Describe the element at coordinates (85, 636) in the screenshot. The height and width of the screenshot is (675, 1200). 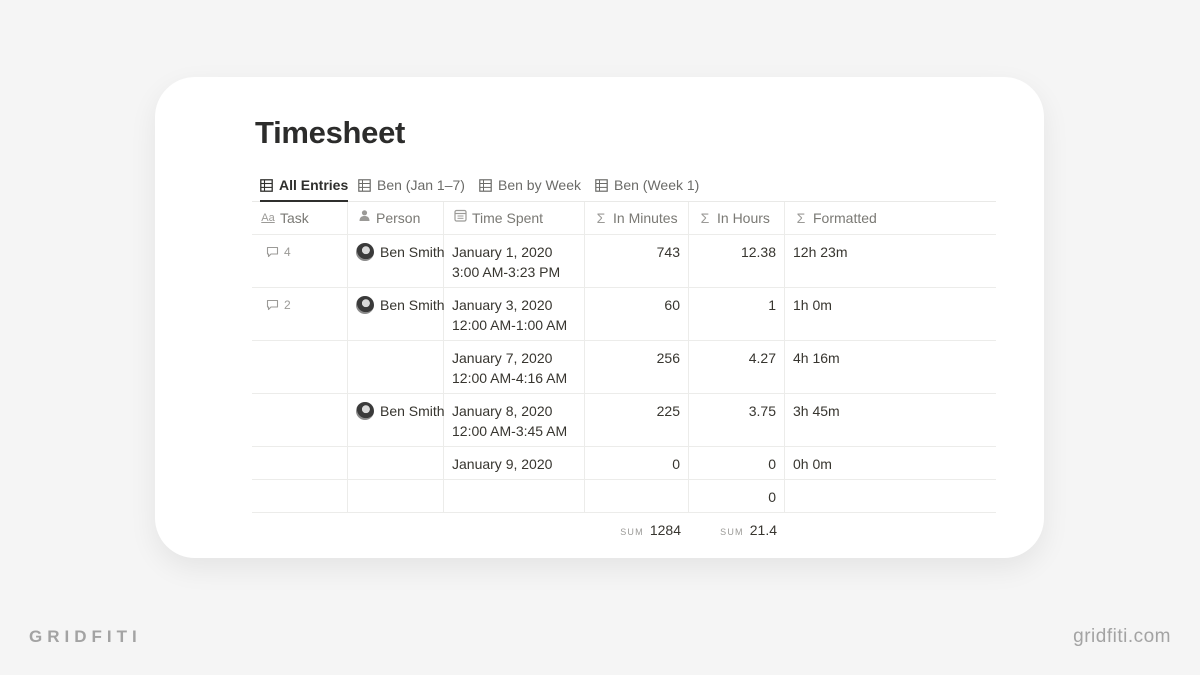
I see `brand-wordmark: GRIDFITI` at that location.